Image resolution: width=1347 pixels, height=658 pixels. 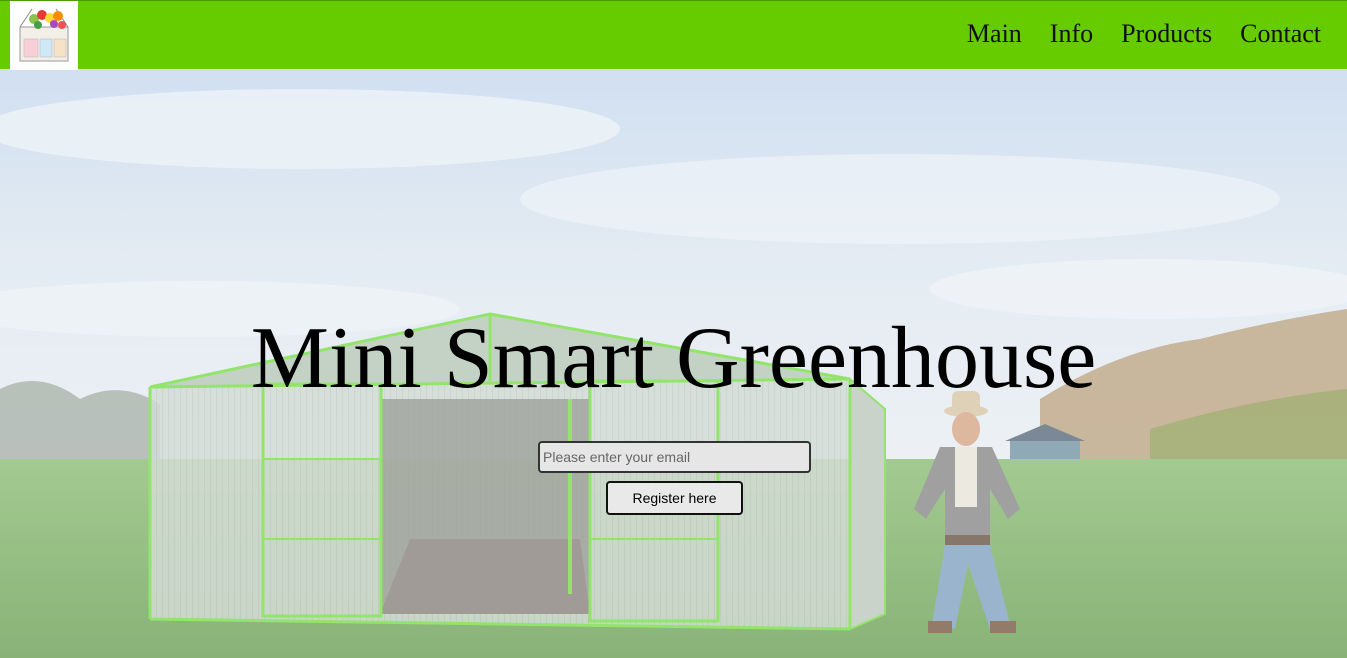 What do you see at coordinates (673, 35) in the screenshot?
I see `top-navbar: Main Info Products Contact` at bounding box center [673, 35].